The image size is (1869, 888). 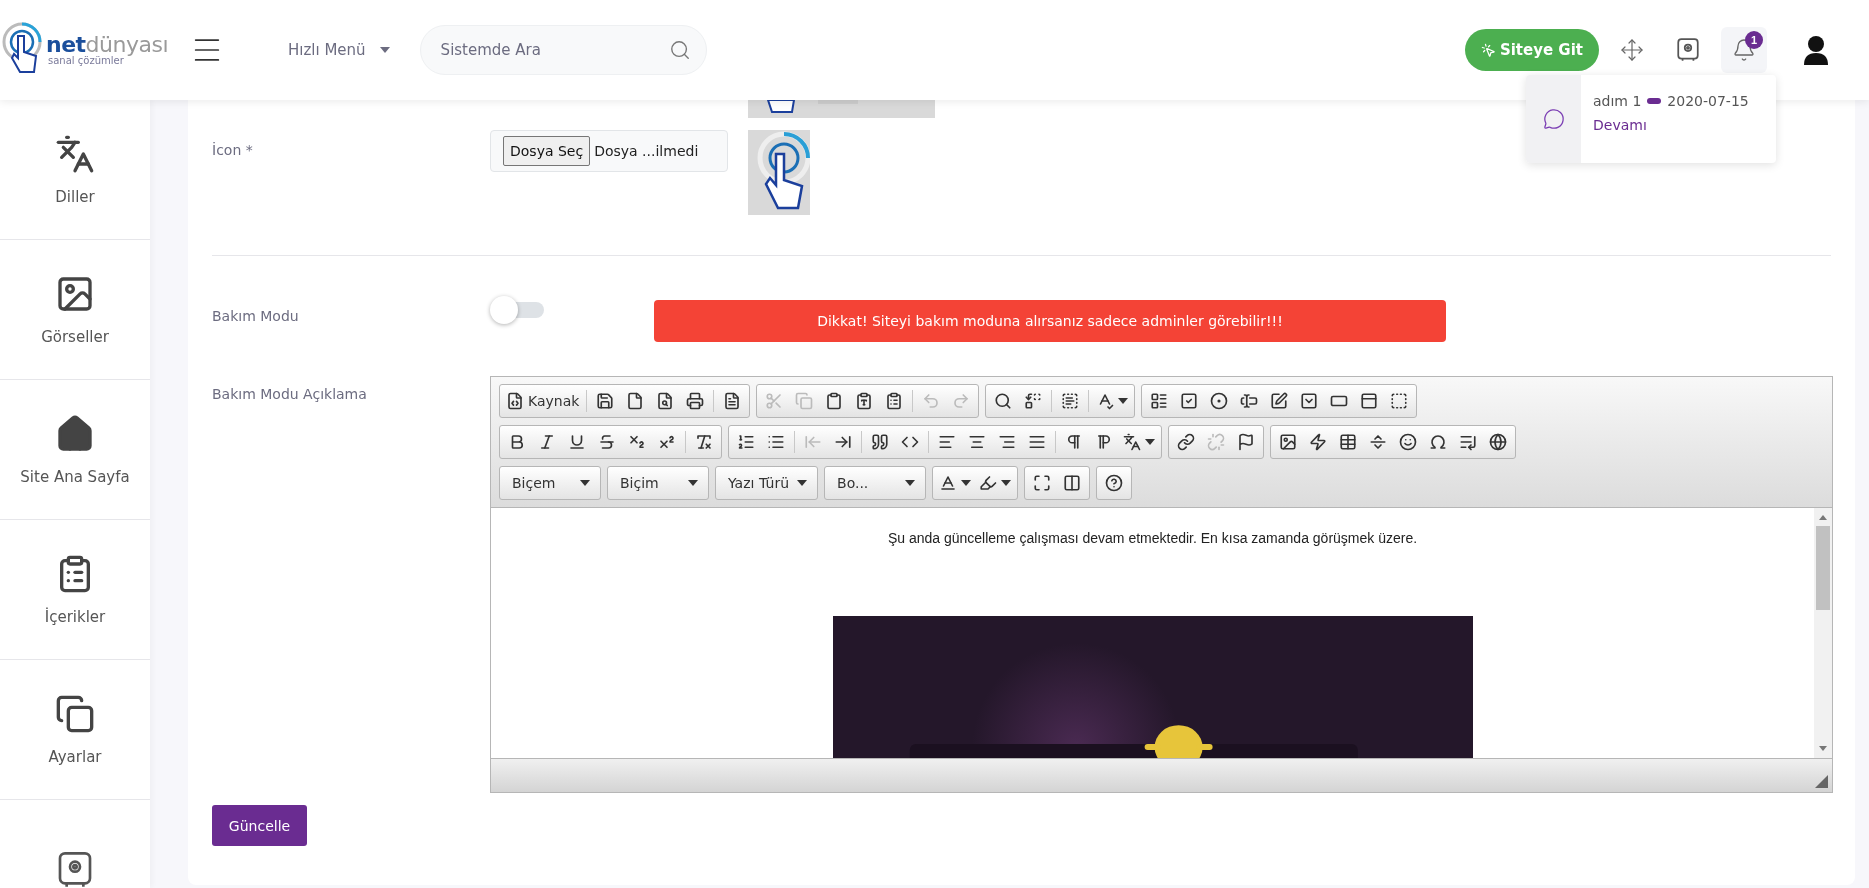 What do you see at coordinates (85, 61) in the screenshot?
I see `logo-tagline: sanal çözümler` at bounding box center [85, 61].